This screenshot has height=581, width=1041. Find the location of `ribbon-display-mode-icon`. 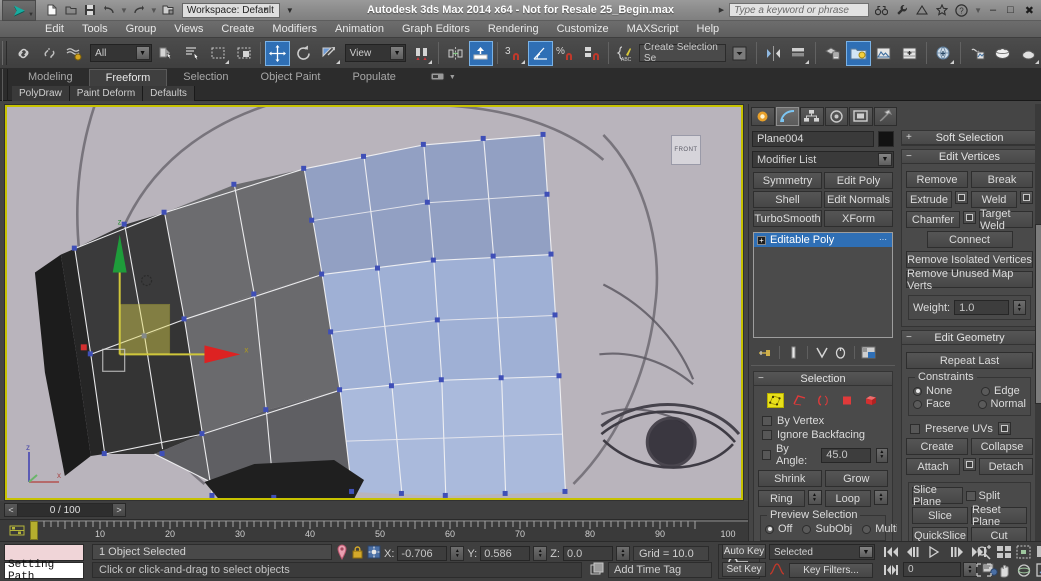

ribbon-display-mode-icon is located at coordinates (437, 78).